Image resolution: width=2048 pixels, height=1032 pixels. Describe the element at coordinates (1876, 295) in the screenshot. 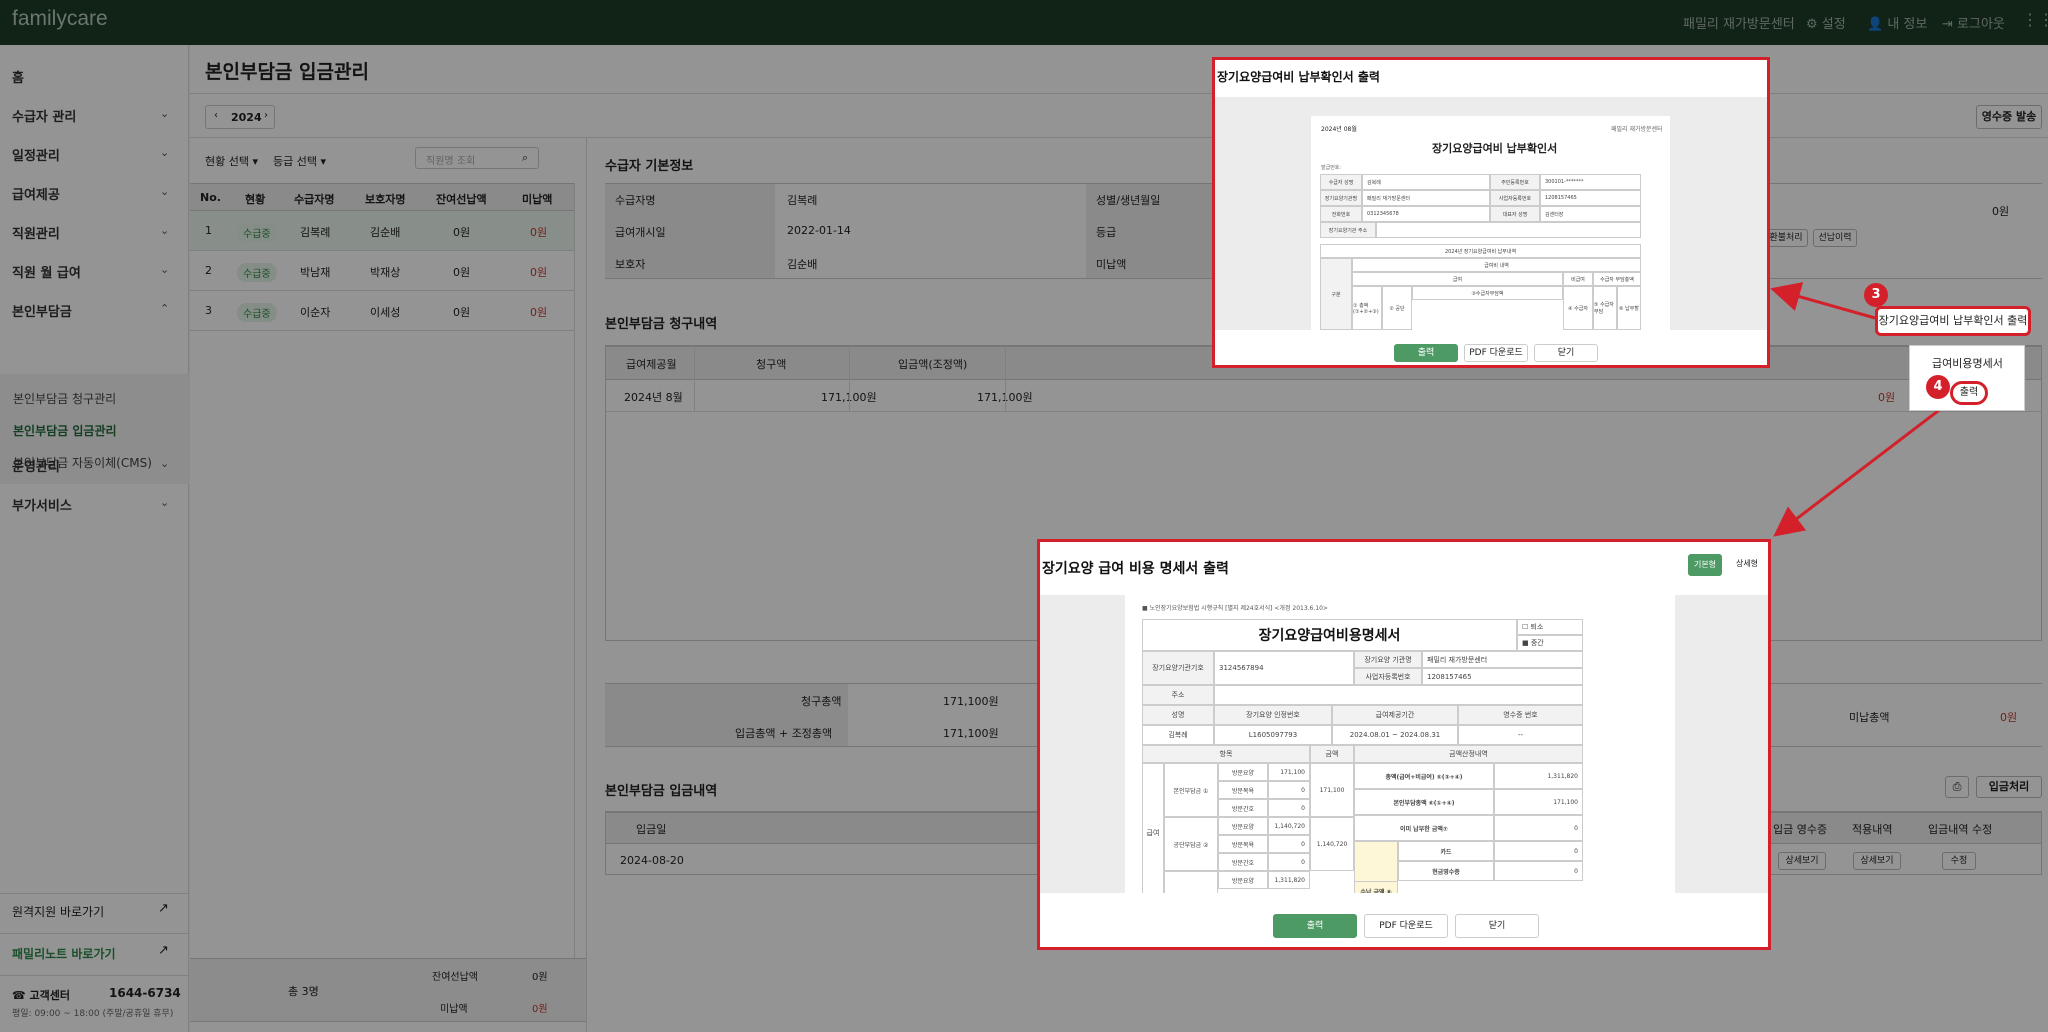

I see `step-badge: 3` at that location.